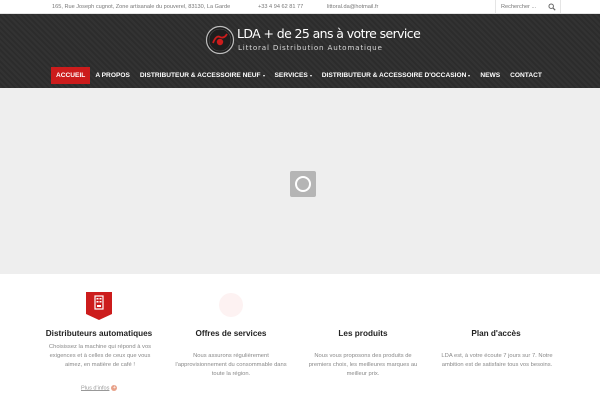  Describe the element at coordinates (99, 333) in the screenshot. I see `feature-title: Distributeurs automatiques` at that location.